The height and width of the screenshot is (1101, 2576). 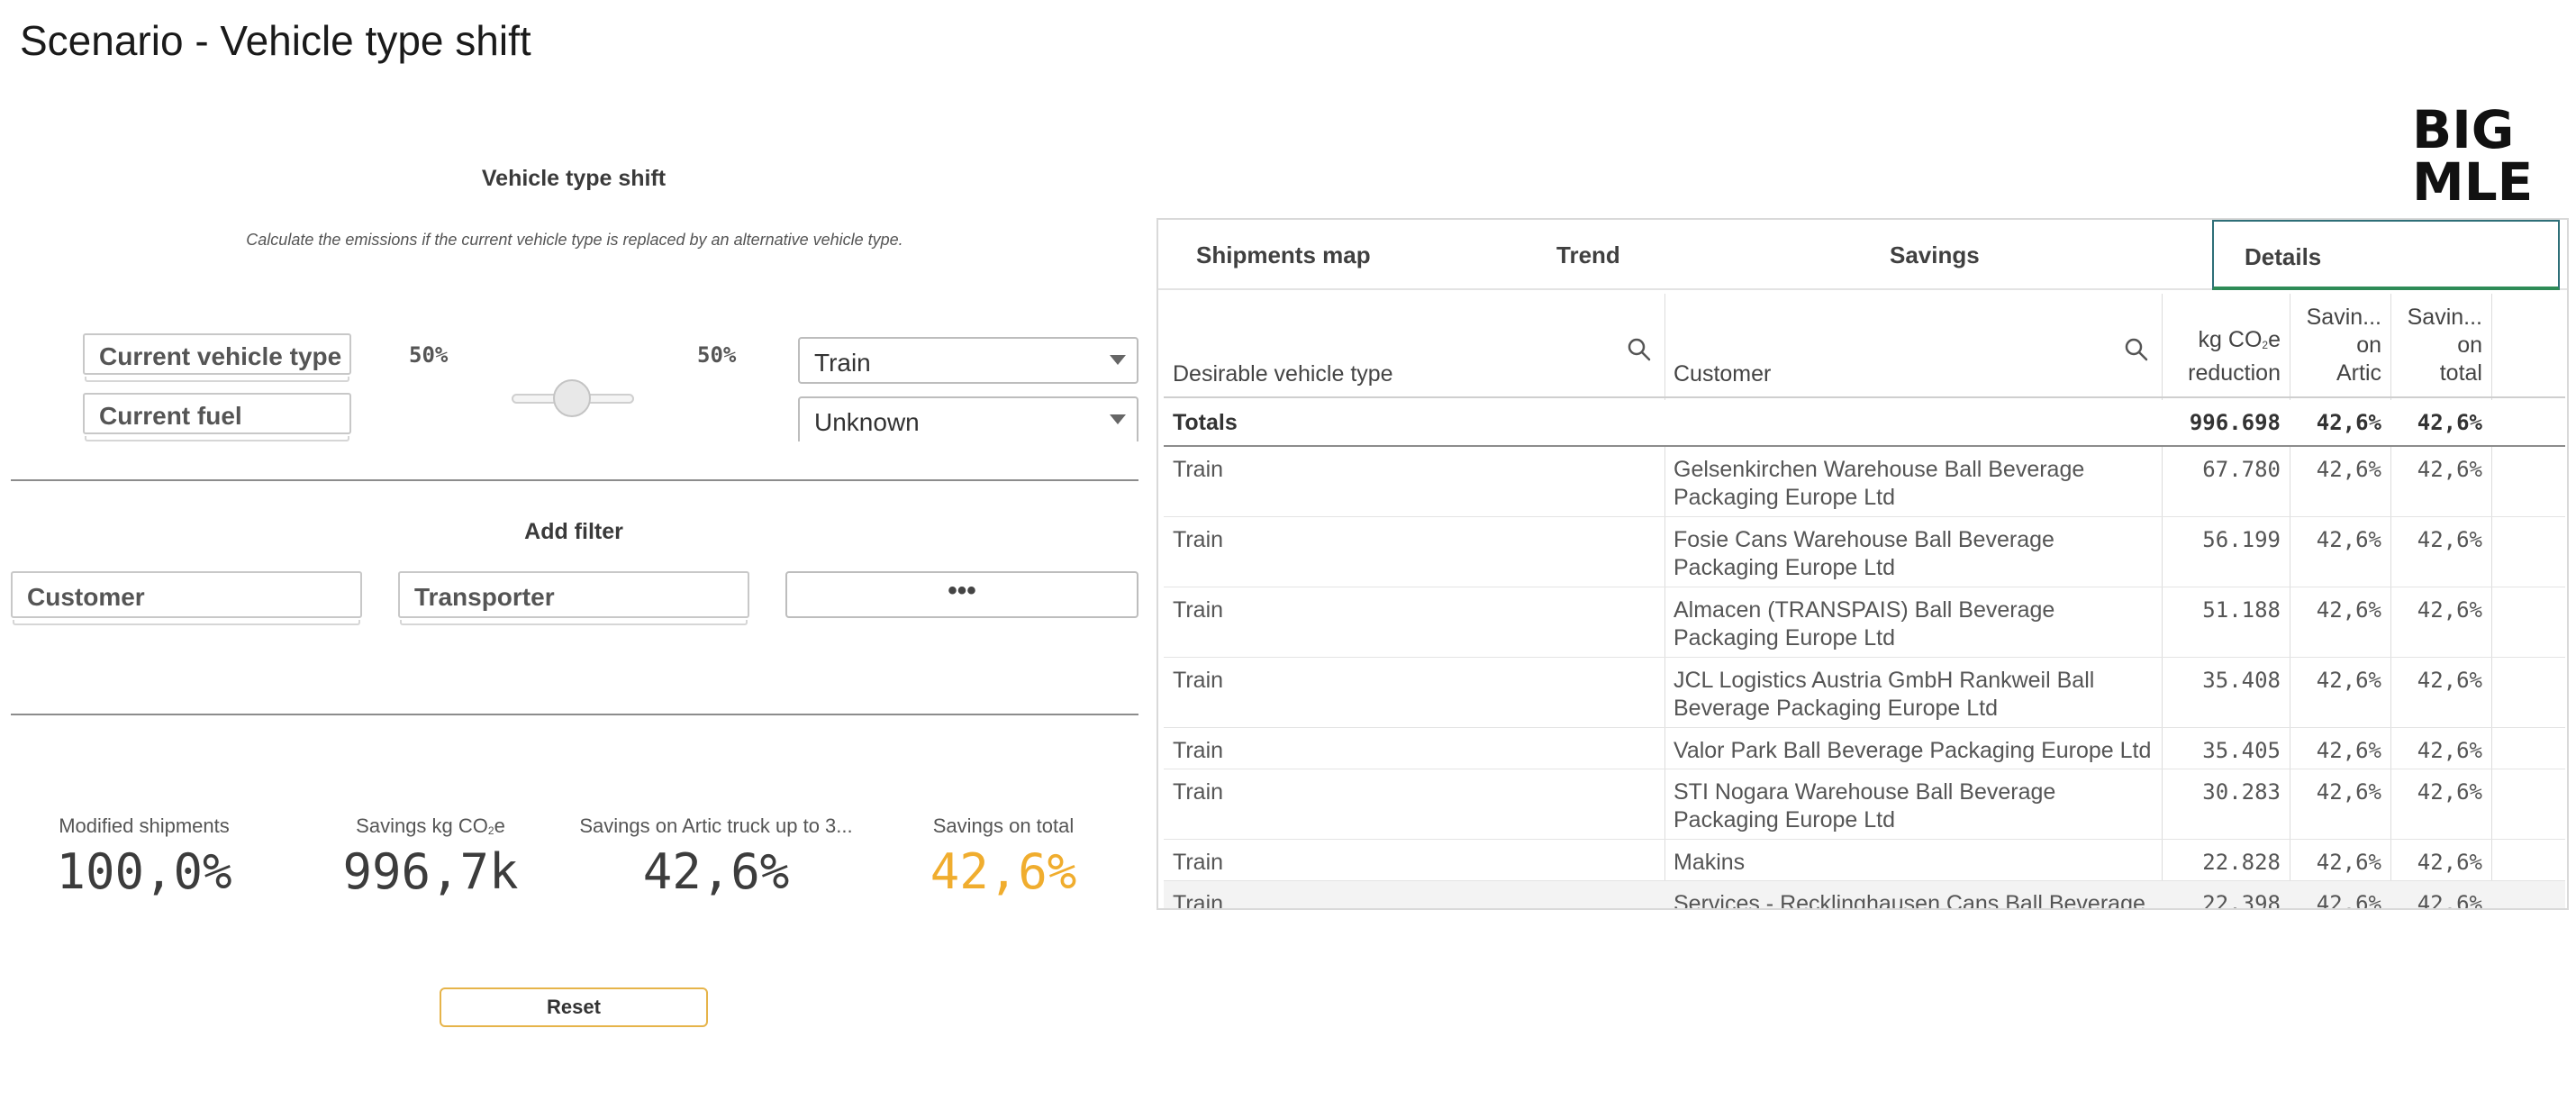 What do you see at coordinates (574, 178) in the screenshot?
I see `scenario-heading: Vehicle type shift` at bounding box center [574, 178].